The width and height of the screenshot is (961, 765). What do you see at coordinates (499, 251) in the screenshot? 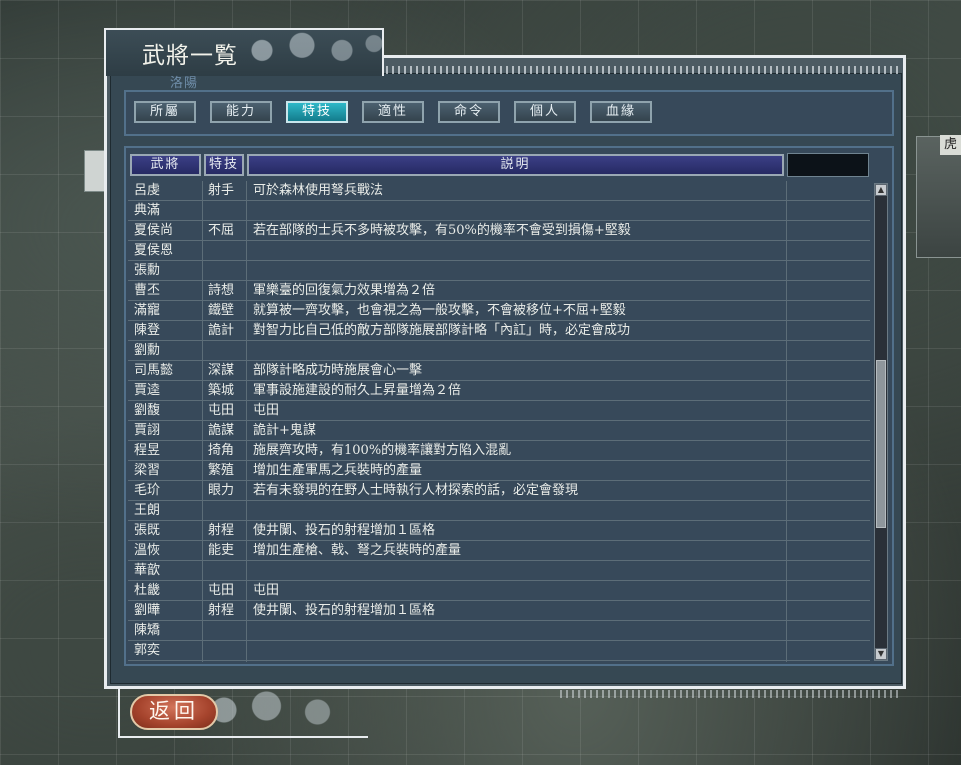
I see `table-row: 夏侯恩` at bounding box center [499, 251].